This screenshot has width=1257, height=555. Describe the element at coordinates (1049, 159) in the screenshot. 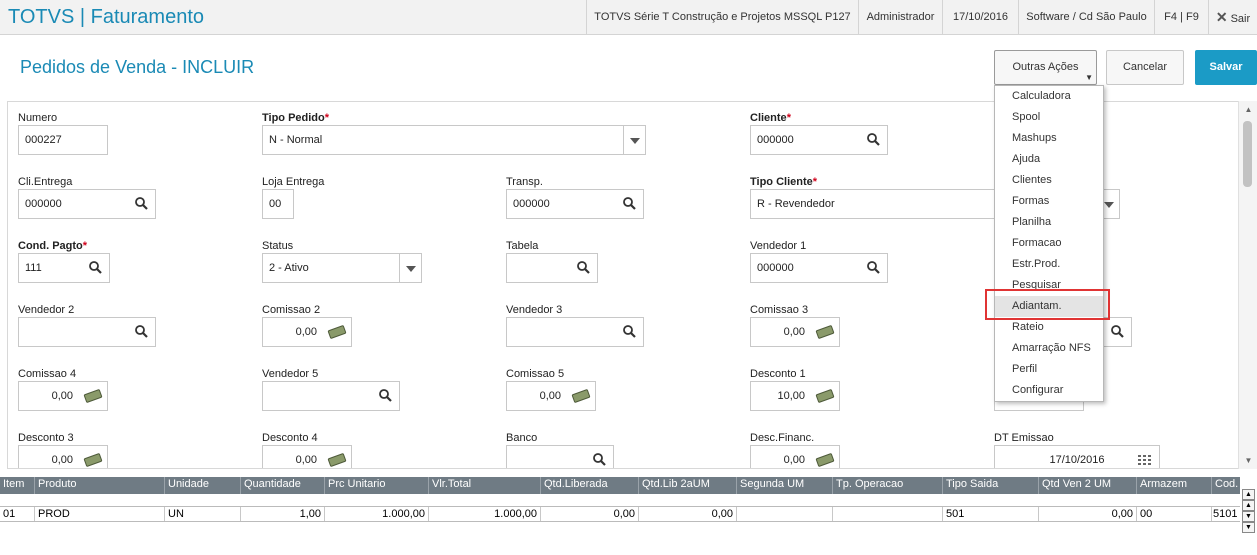

I see `menu-item-ajuda: Ajuda` at that location.